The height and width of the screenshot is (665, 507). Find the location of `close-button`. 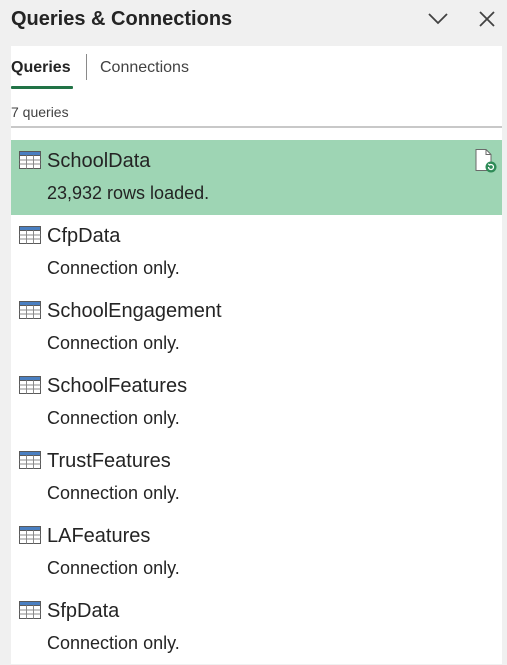

close-button is located at coordinates (487, 19).